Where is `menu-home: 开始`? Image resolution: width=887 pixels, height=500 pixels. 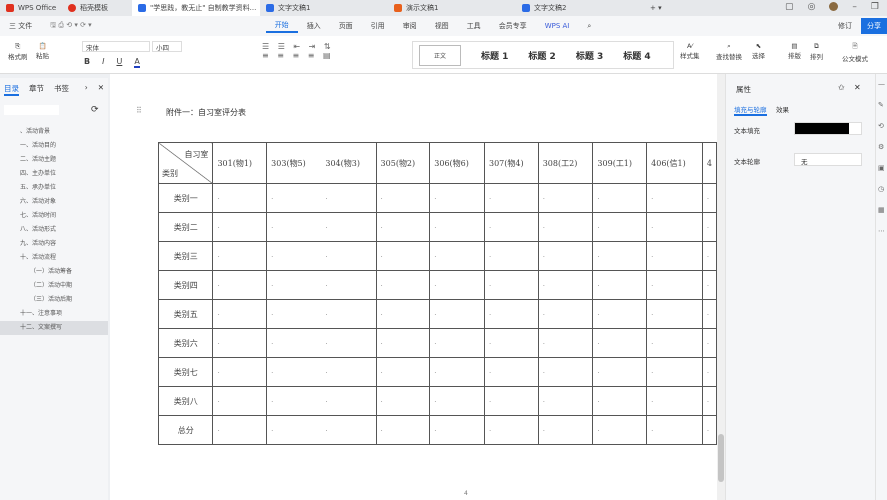 menu-home: 开始 is located at coordinates (281, 26).